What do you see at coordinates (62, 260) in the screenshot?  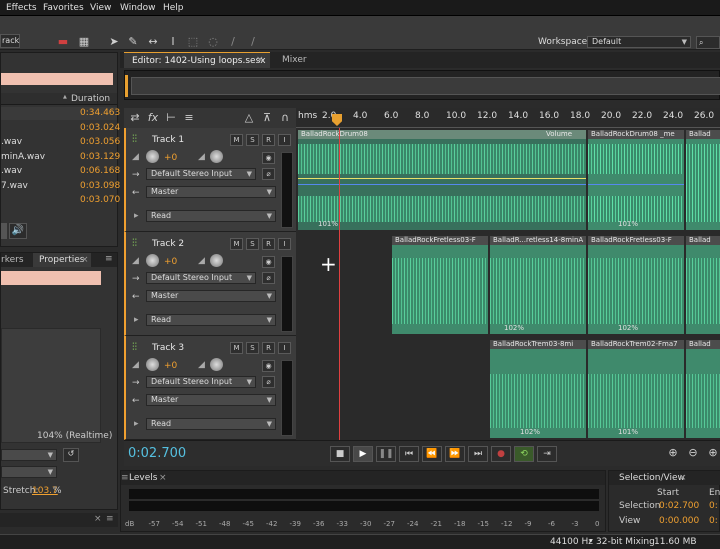 I see `tab-properties: Properties ×` at bounding box center [62, 260].